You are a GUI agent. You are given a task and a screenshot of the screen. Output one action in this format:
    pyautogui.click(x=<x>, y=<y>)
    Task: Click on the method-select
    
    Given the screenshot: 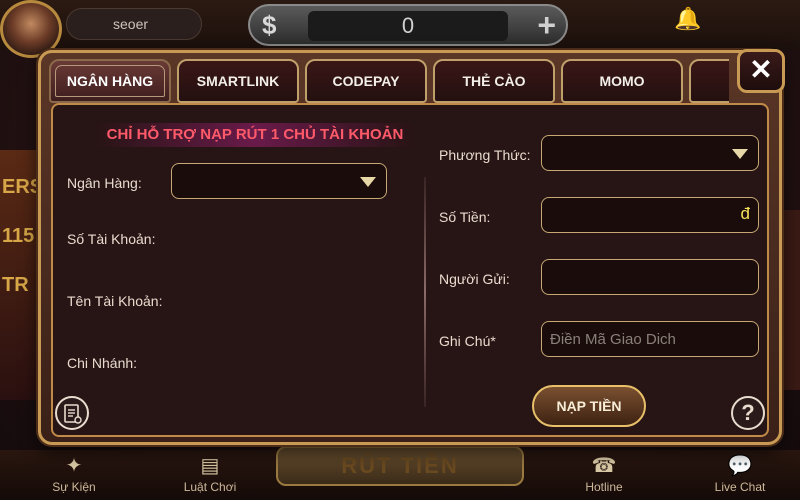 What is the action you would take?
    pyautogui.click(x=650, y=153)
    